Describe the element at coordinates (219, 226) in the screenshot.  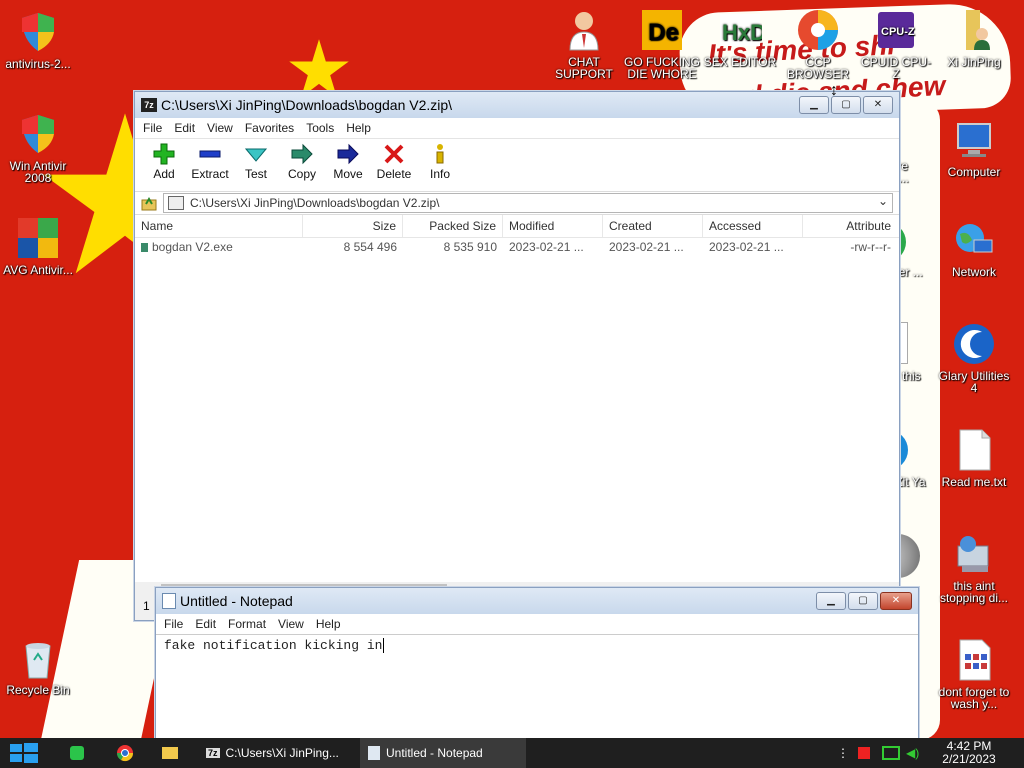
I see `col-name: Name` at that location.